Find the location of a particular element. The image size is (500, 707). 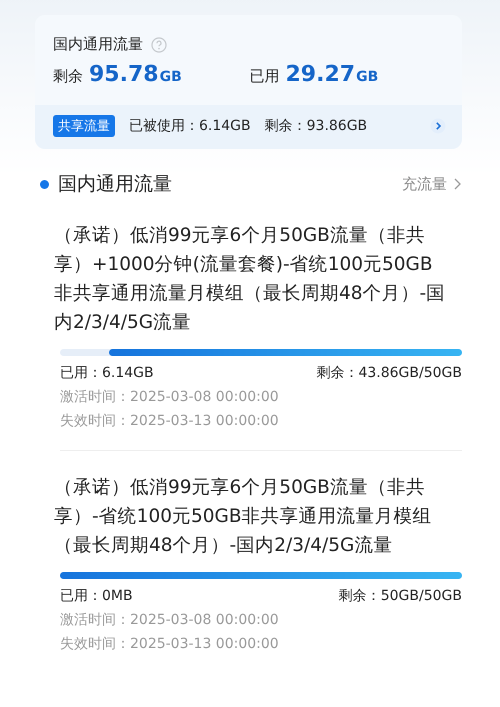

remaining-unit: GB is located at coordinates (171, 77).